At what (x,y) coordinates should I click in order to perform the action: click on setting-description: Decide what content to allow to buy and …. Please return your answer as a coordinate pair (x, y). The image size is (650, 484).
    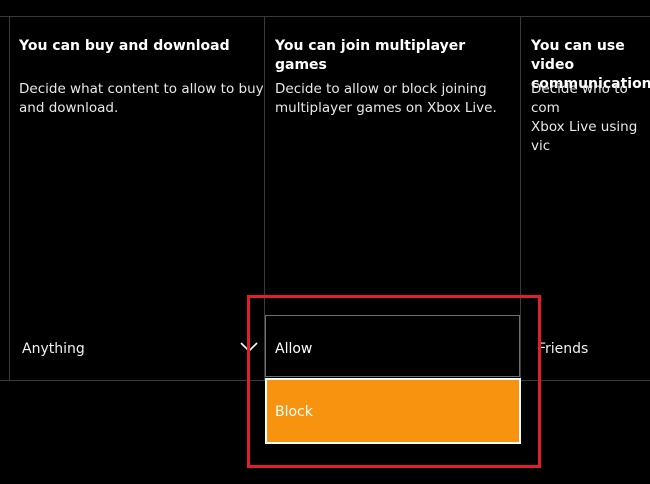
    Looking at the image, I should click on (141, 98).